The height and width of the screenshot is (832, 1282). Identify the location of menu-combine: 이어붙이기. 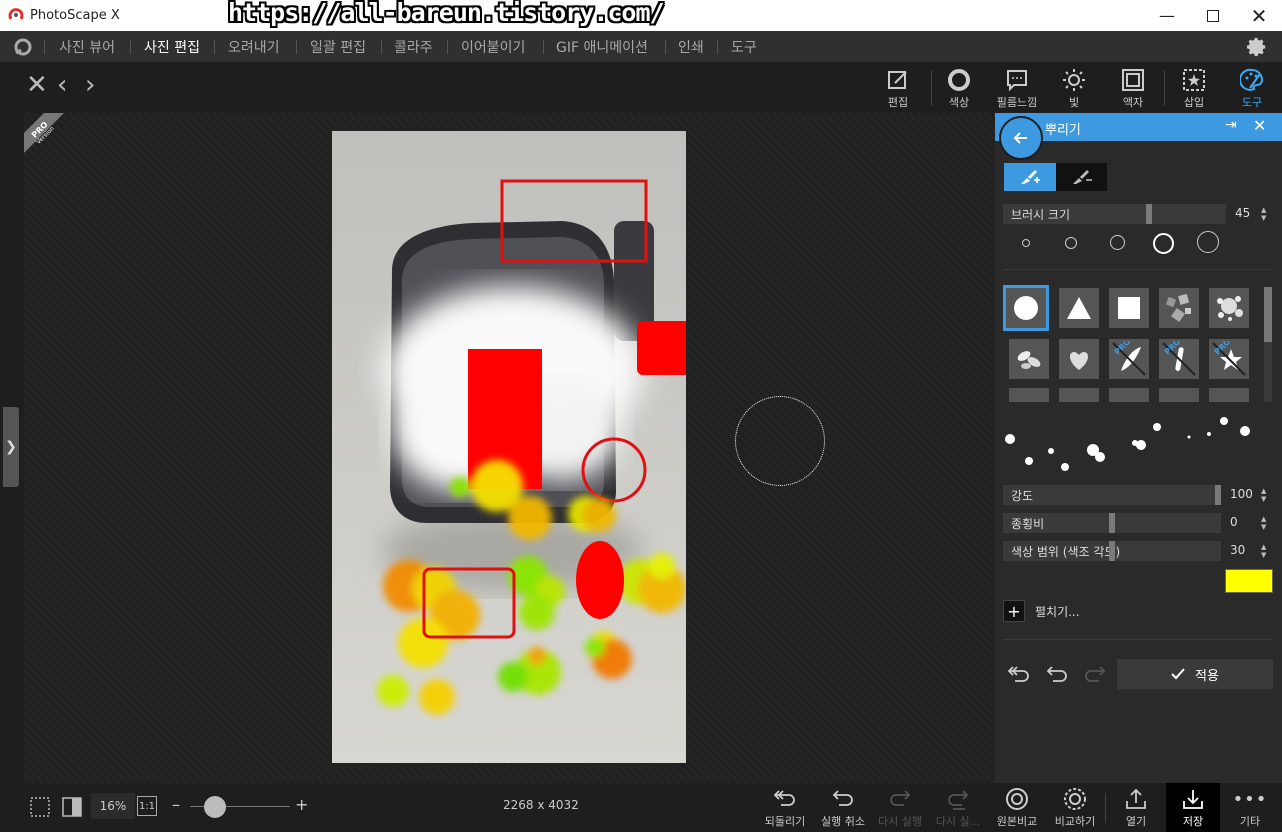
(493, 47).